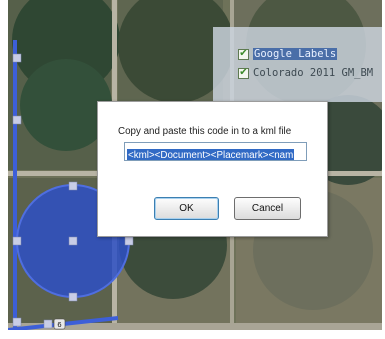 The width and height of the screenshot is (385, 339). I want to click on kml-code-selection: <kml><Document><Placemark><nam, so click(211, 155).